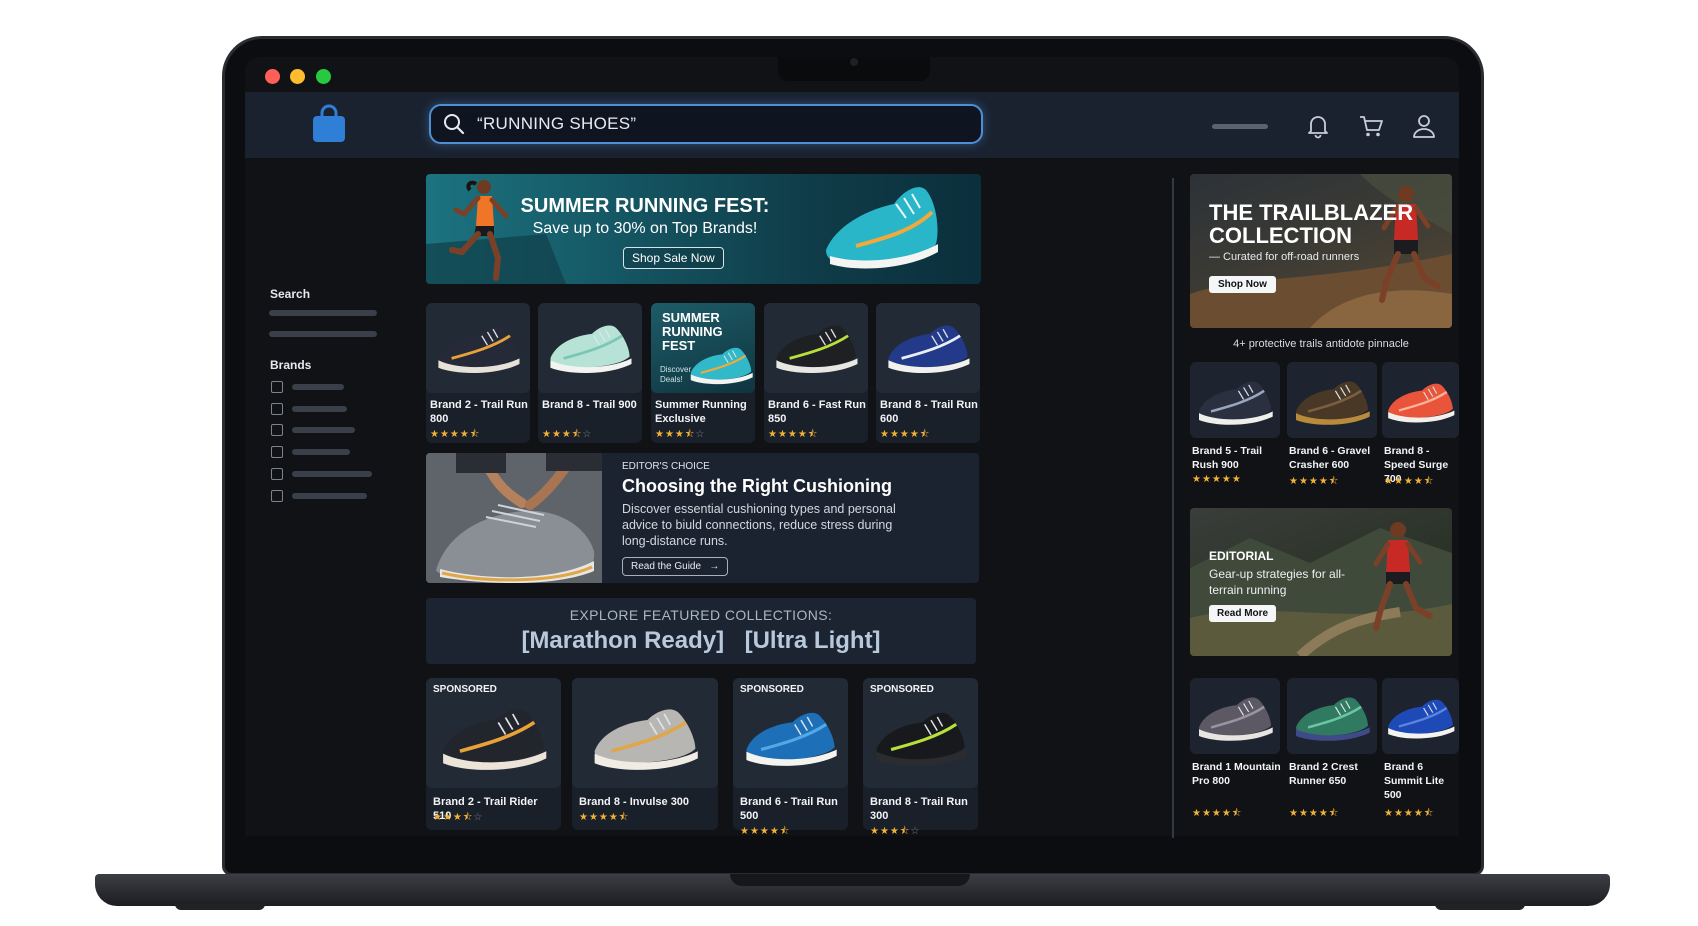 The height and width of the screenshot is (926, 1698). I want to click on product-name: Brand 8 - Trail Run 600, so click(930, 412).